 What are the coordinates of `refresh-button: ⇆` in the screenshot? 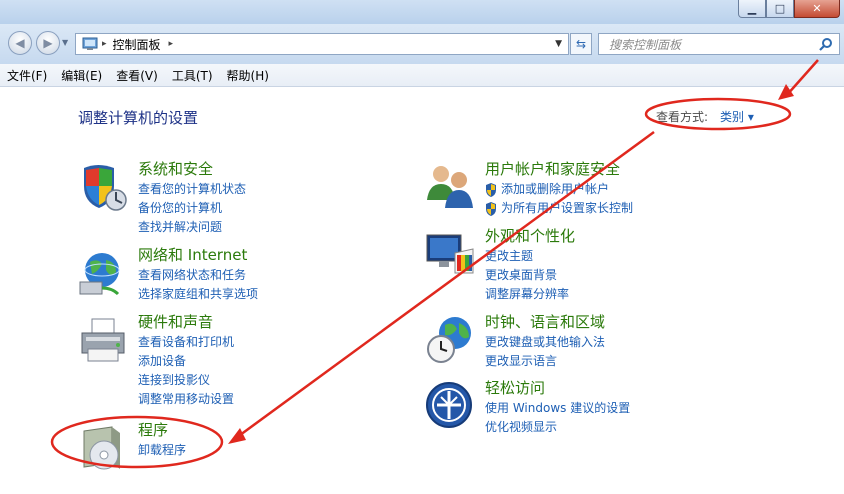 It's located at (581, 44).